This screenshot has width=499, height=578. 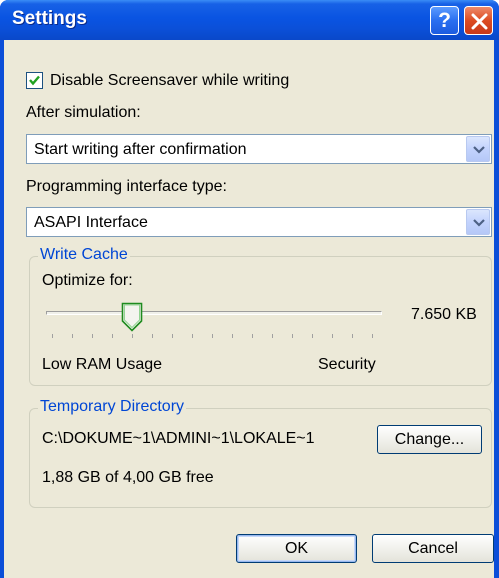 What do you see at coordinates (444, 314) in the screenshot?
I see `write-cache-value: 7.650 KB` at bounding box center [444, 314].